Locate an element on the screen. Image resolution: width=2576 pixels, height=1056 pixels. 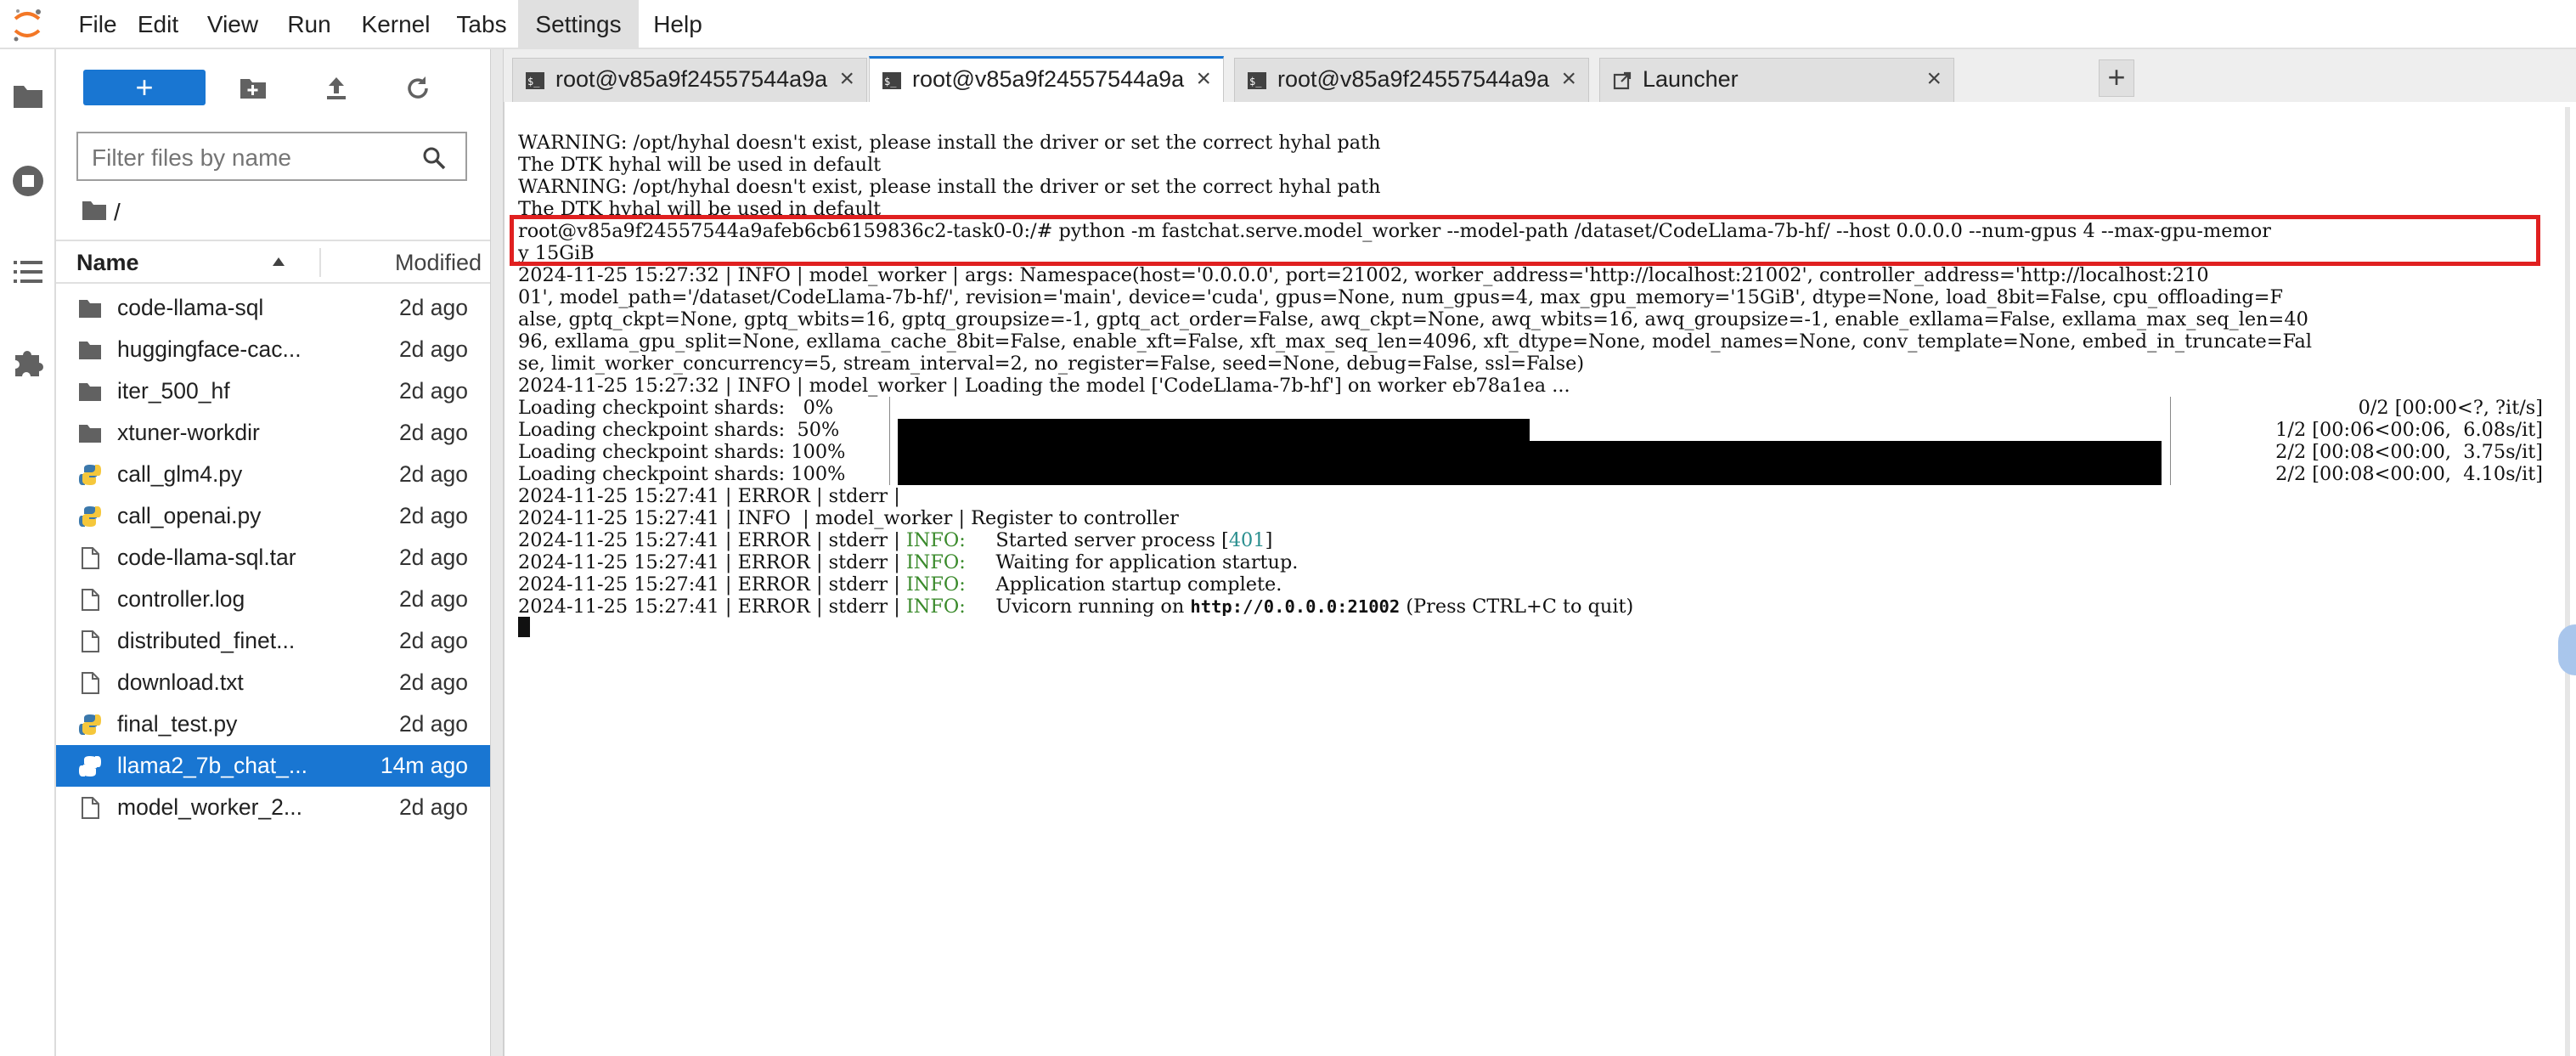
new-launcher-button: + is located at coordinates (144, 87).